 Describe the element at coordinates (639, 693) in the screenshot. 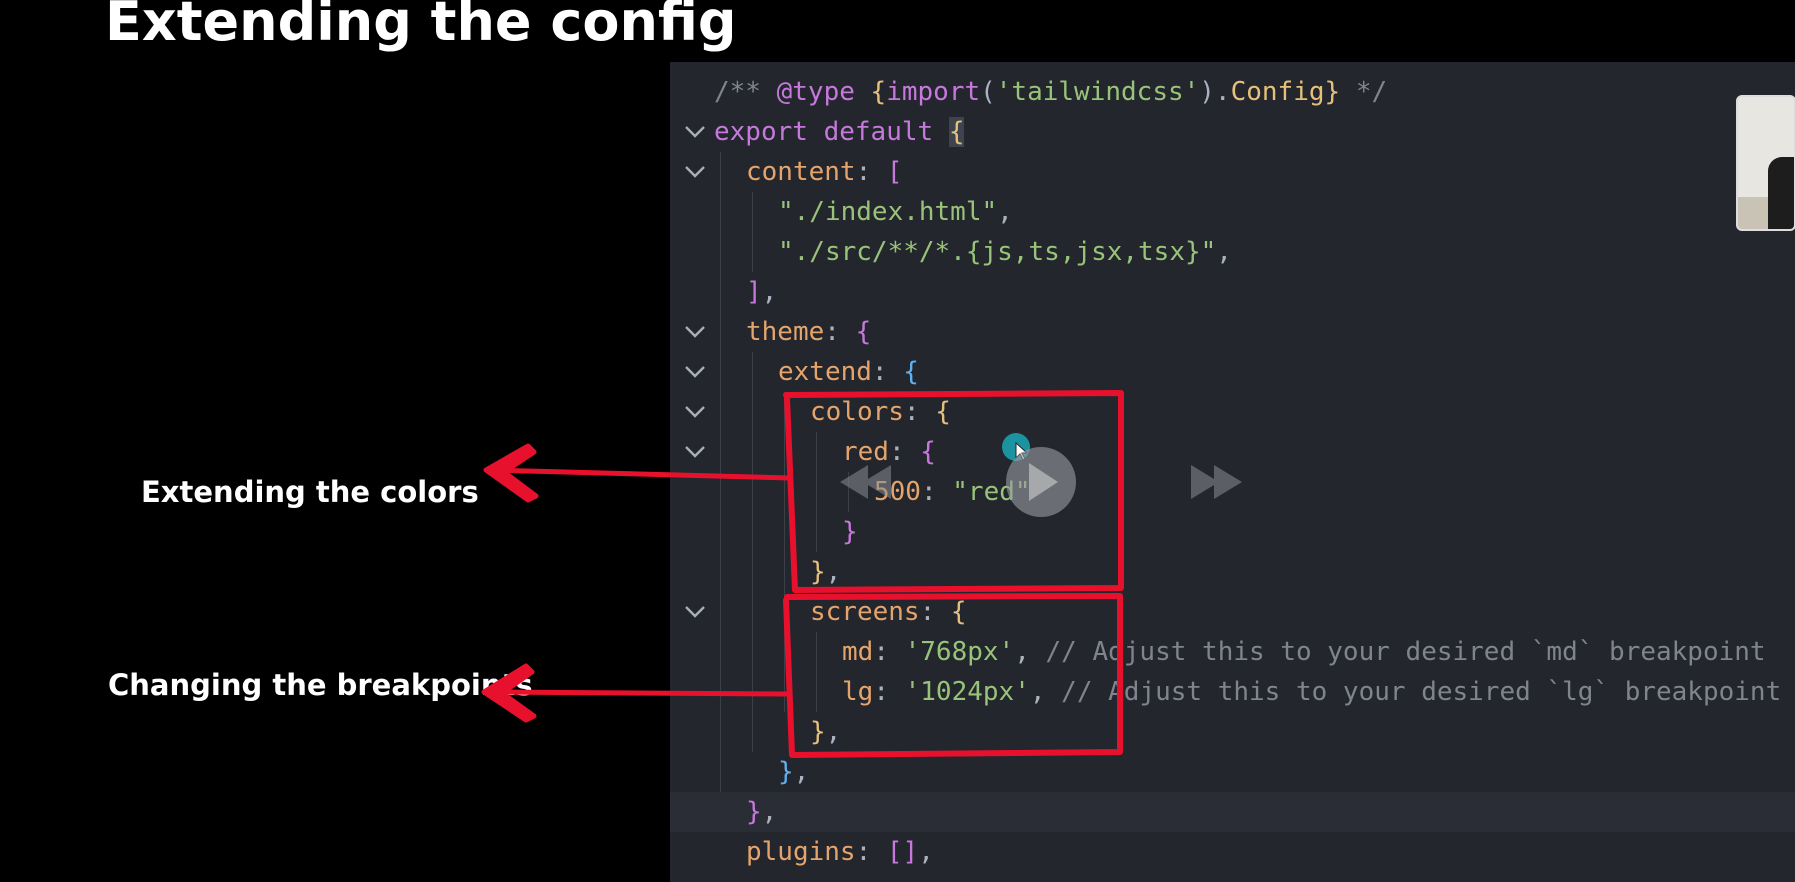

I see `breakpoints-arrow` at that location.